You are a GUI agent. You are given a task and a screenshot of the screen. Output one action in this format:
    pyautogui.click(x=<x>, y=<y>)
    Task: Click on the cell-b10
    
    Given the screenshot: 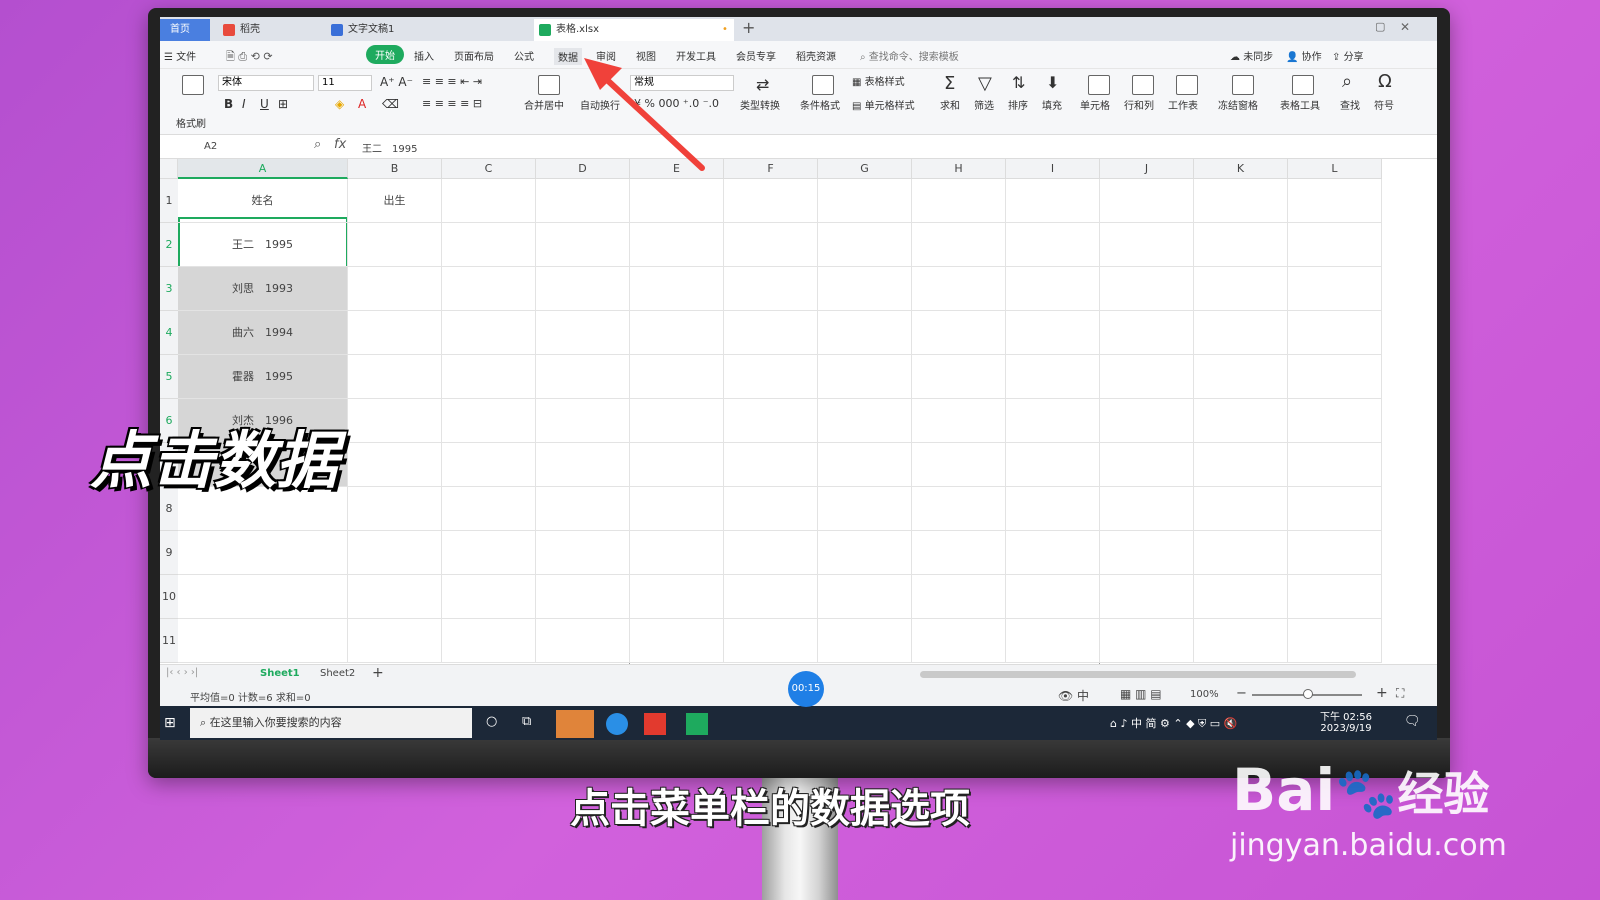 What is the action you would take?
    pyautogui.click(x=395, y=597)
    